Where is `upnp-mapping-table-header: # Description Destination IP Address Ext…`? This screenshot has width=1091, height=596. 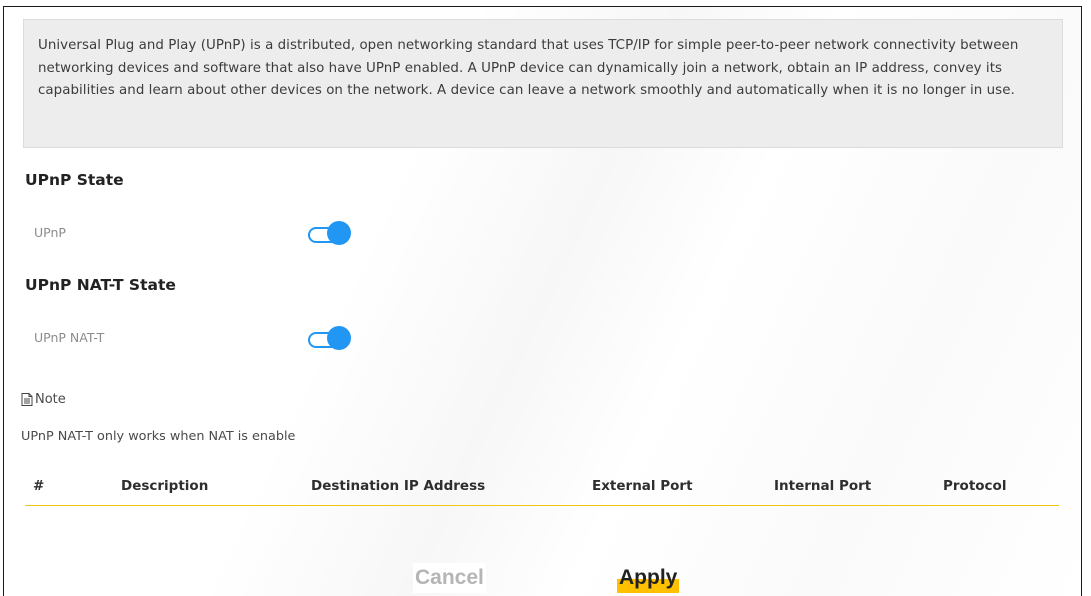
upnp-mapping-table-header: # Description Destination IP Address Ext… is located at coordinates (542, 488).